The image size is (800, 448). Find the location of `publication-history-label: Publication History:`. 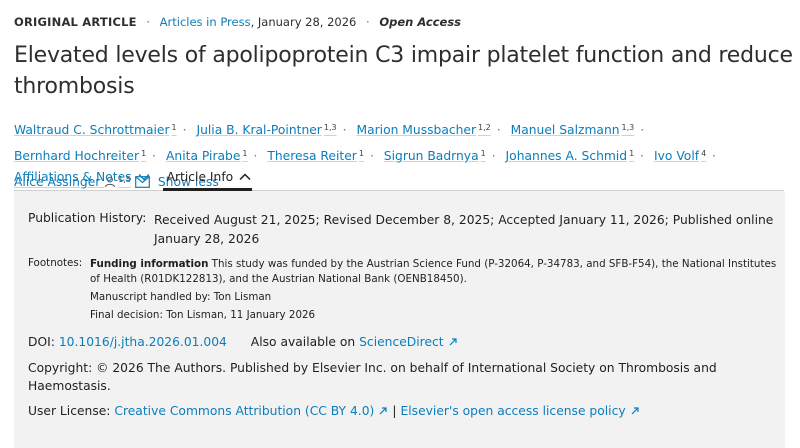

publication-history-label: Publication History: is located at coordinates (87, 218).